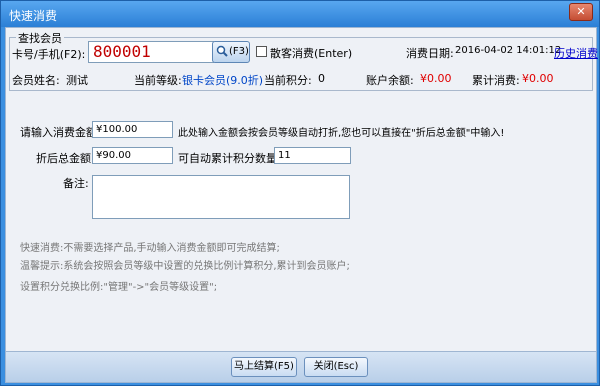 This screenshot has height=386, width=600. What do you see at coordinates (508, 50) in the screenshot?
I see `consume-date-value: 2016-04-02 14:01:12` at bounding box center [508, 50].